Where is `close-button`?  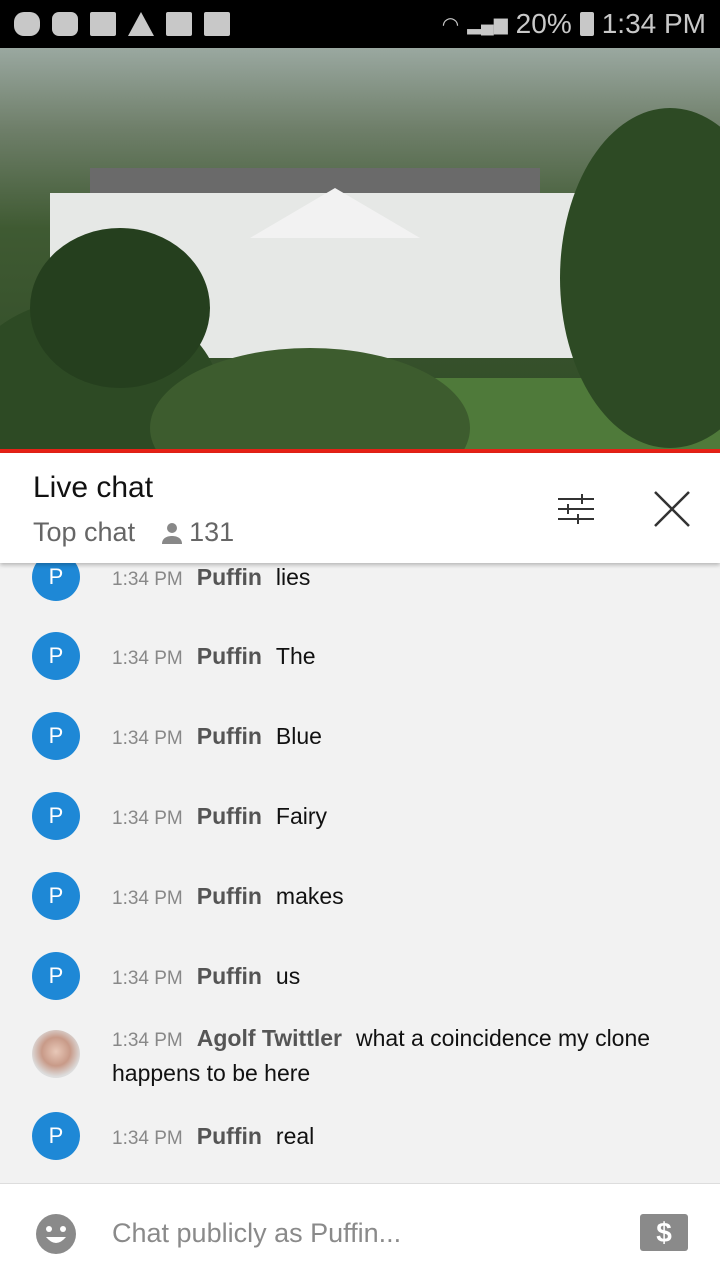
close-button is located at coordinates (672, 509).